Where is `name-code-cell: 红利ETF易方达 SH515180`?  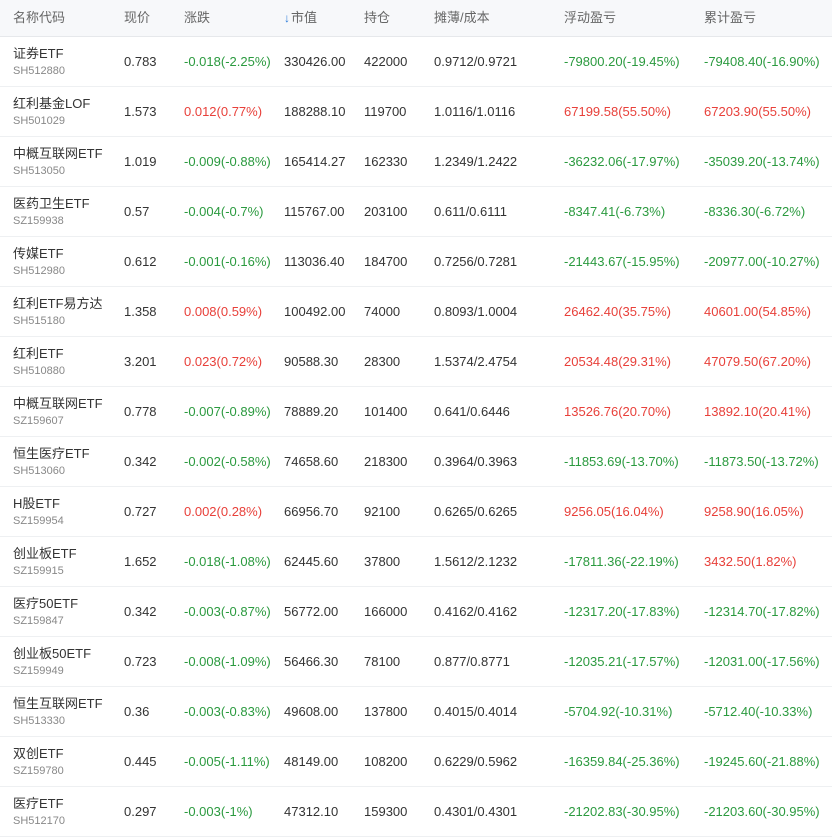 name-code-cell: 红利ETF易方达 SH515180 is located at coordinates (63, 311).